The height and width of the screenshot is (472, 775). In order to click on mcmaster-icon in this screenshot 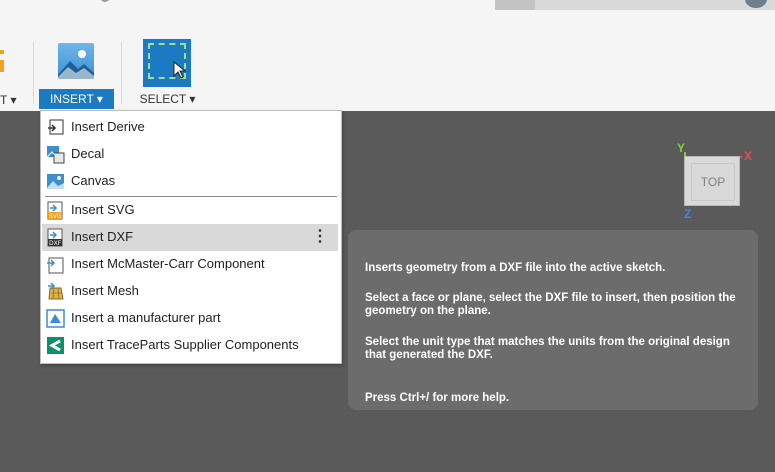, I will do `click(55, 264)`.